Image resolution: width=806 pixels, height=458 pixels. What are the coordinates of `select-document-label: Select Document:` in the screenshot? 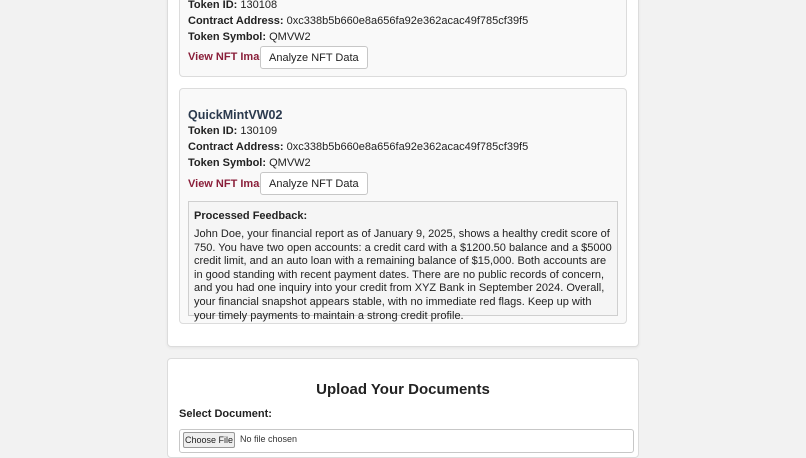 It's located at (225, 414).